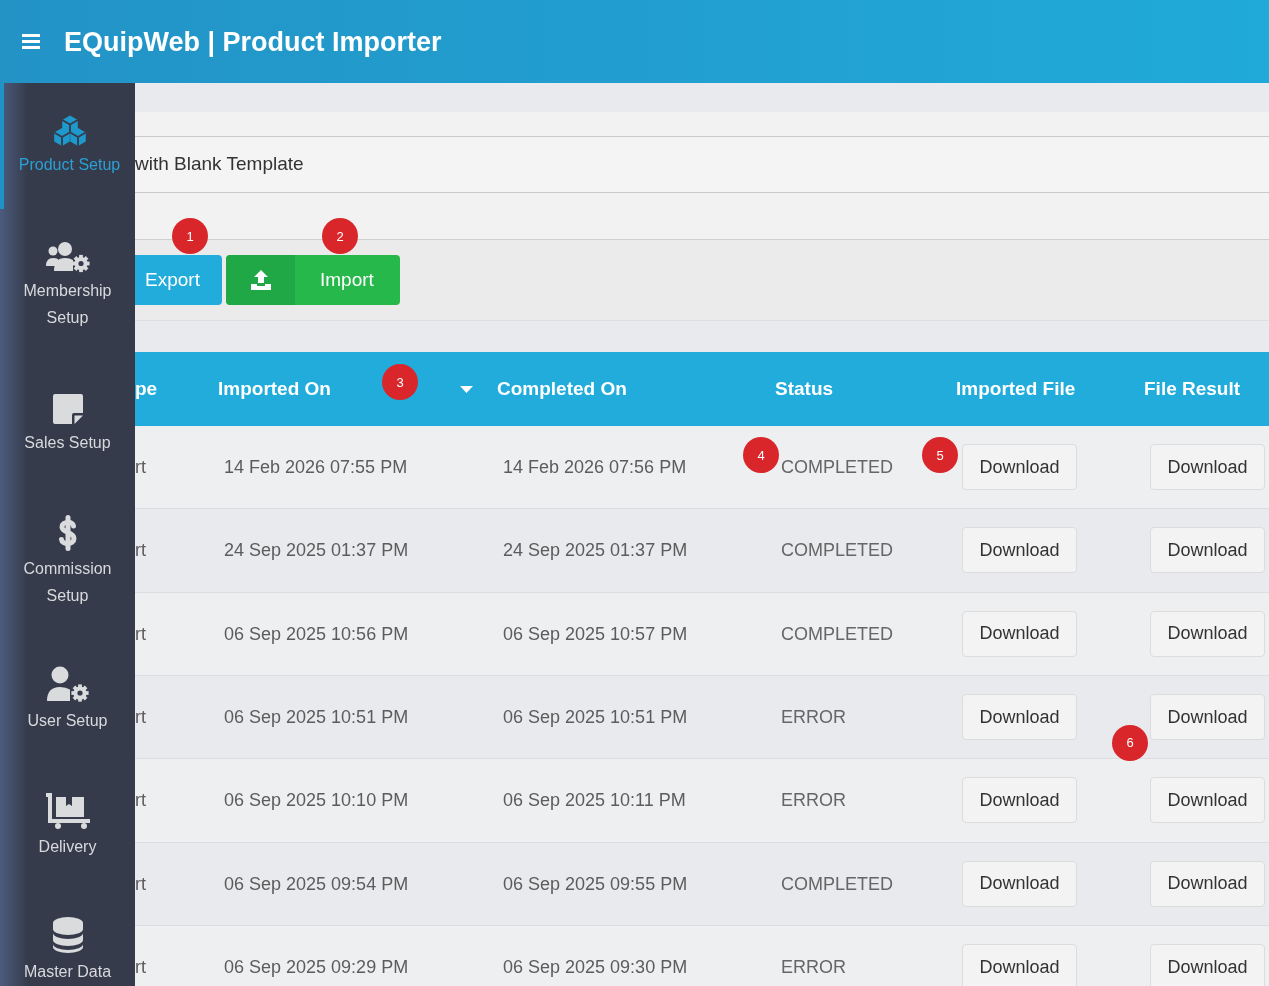 Image resolution: width=1269 pixels, height=986 pixels. What do you see at coordinates (67, 562) in the screenshot?
I see `sidebar-item: Commission Setup` at bounding box center [67, 562].